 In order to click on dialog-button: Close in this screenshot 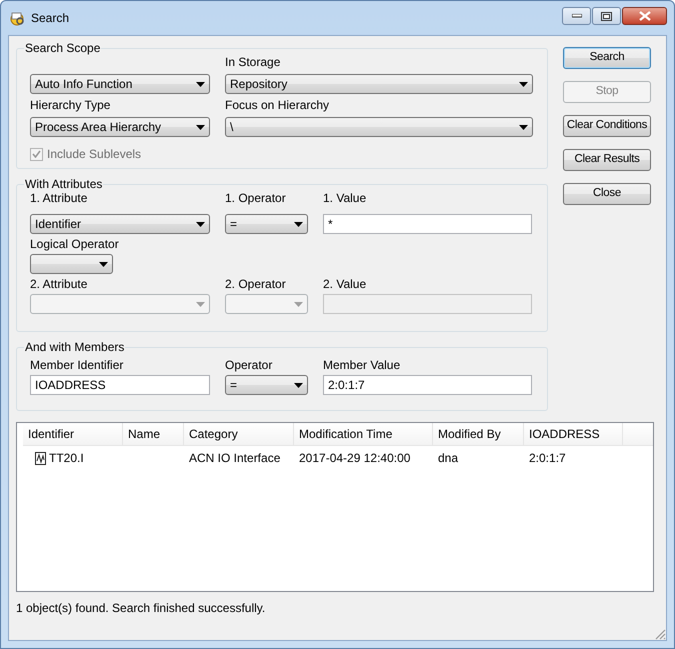, I will do `click(607, 194)`.